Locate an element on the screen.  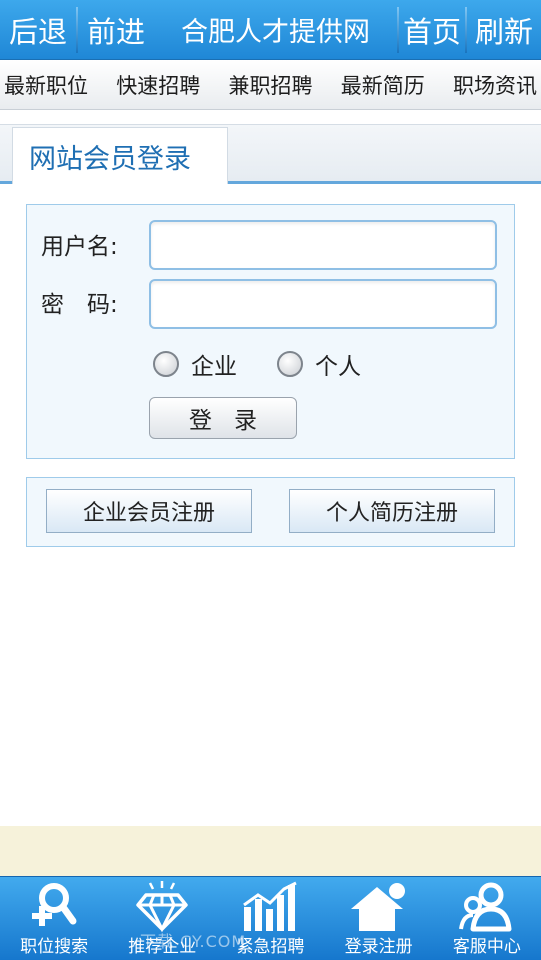
refresh-button: 刷新 is located at coordinates (504, 30).